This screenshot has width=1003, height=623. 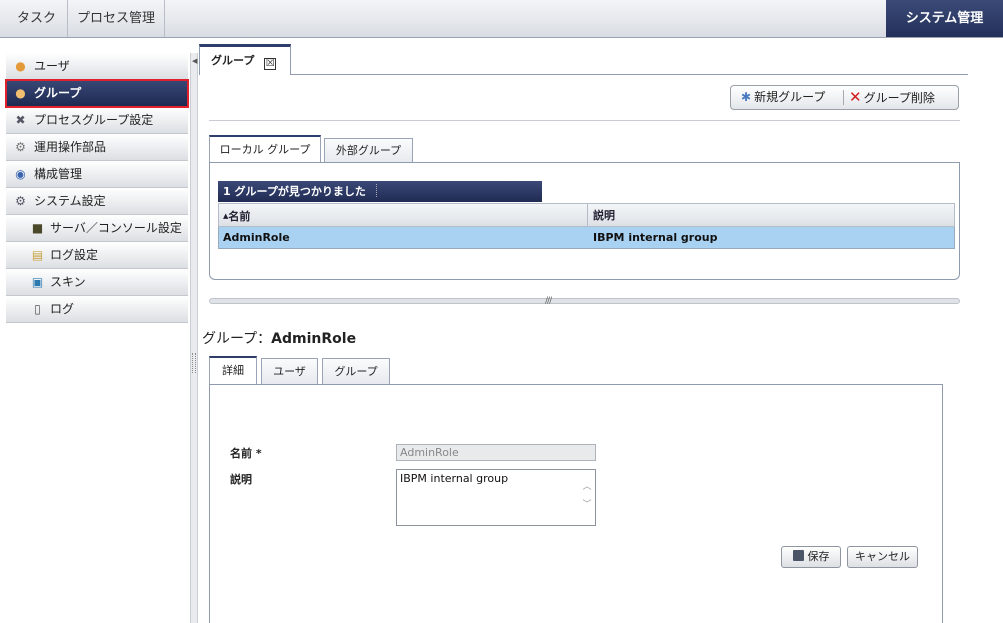 What do you see at coordinates (239, 216) in the screenshot?
I see `column-name-label: 名前` at bounding box center [239, 216].